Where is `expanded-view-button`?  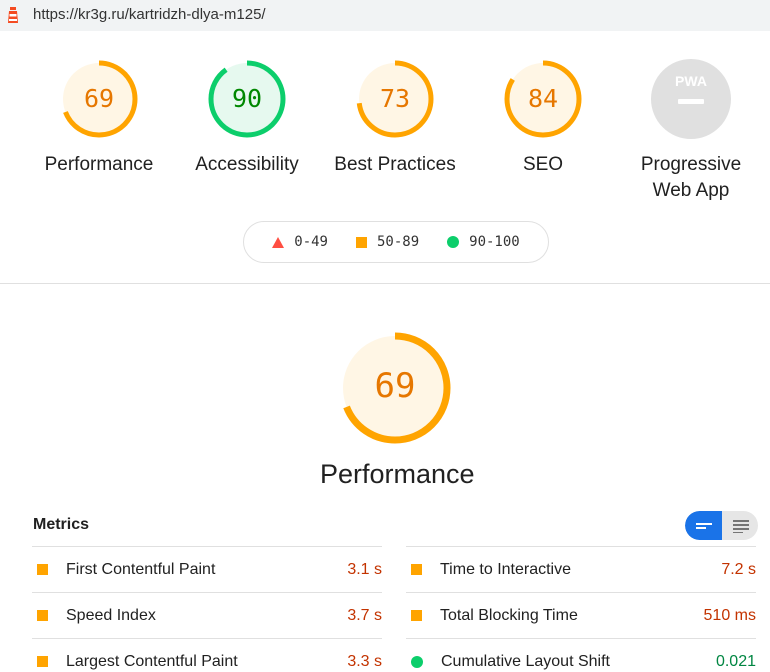
expanded-view-button is located at coordinates (740, 525).